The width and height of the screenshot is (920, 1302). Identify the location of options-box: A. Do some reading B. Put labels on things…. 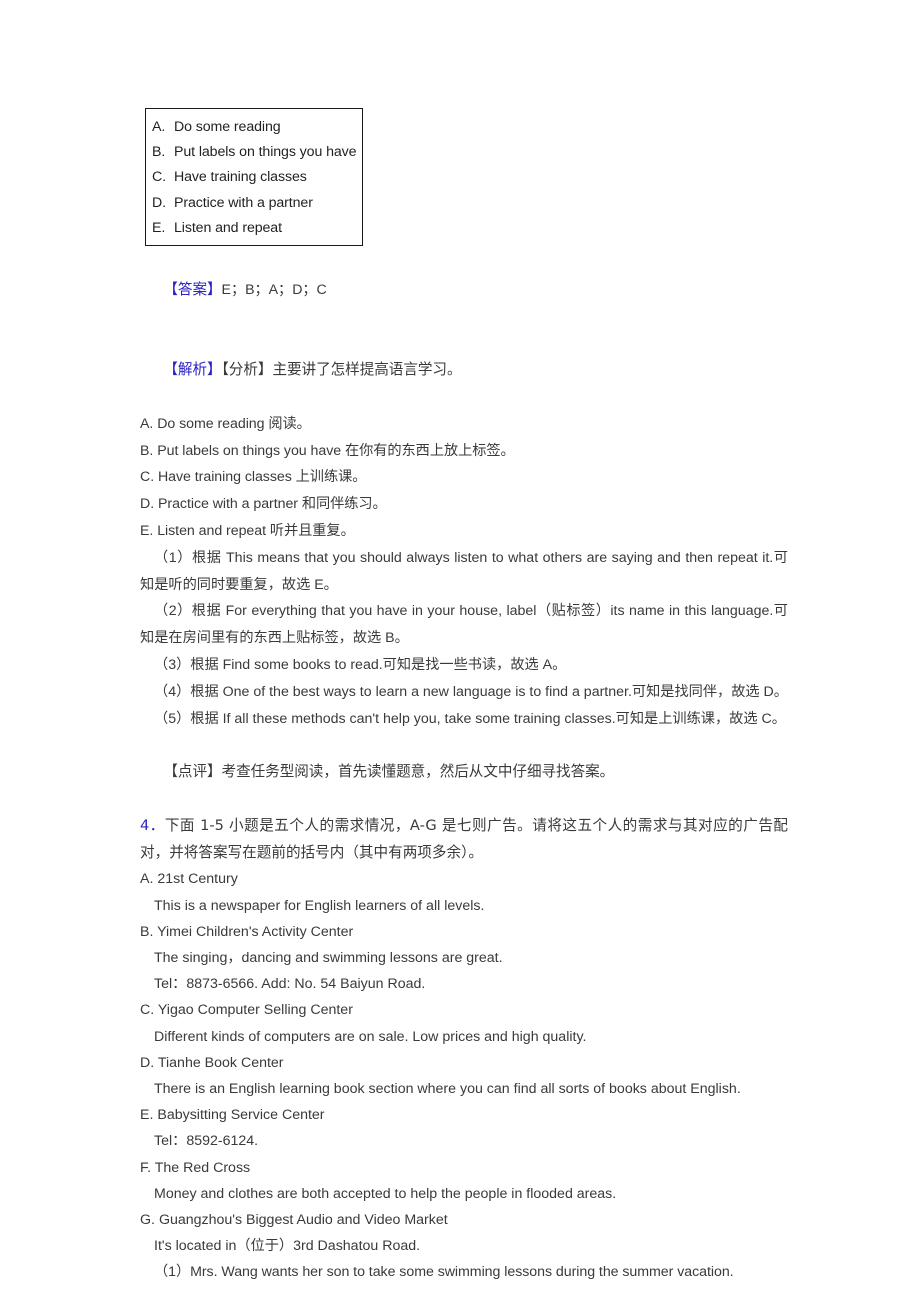
(254, 177).